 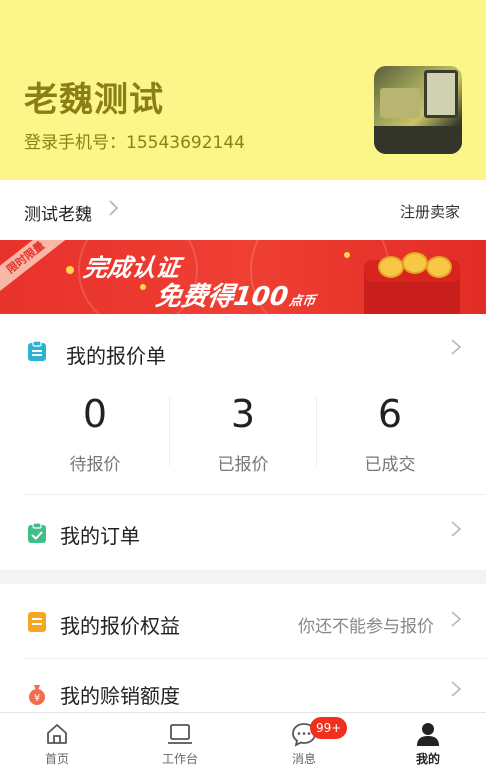 What do you see at coordinates (243, 351) in the screenshot?
I see `quote-list-row: 我的报价单` at bounding box center [243, 351].